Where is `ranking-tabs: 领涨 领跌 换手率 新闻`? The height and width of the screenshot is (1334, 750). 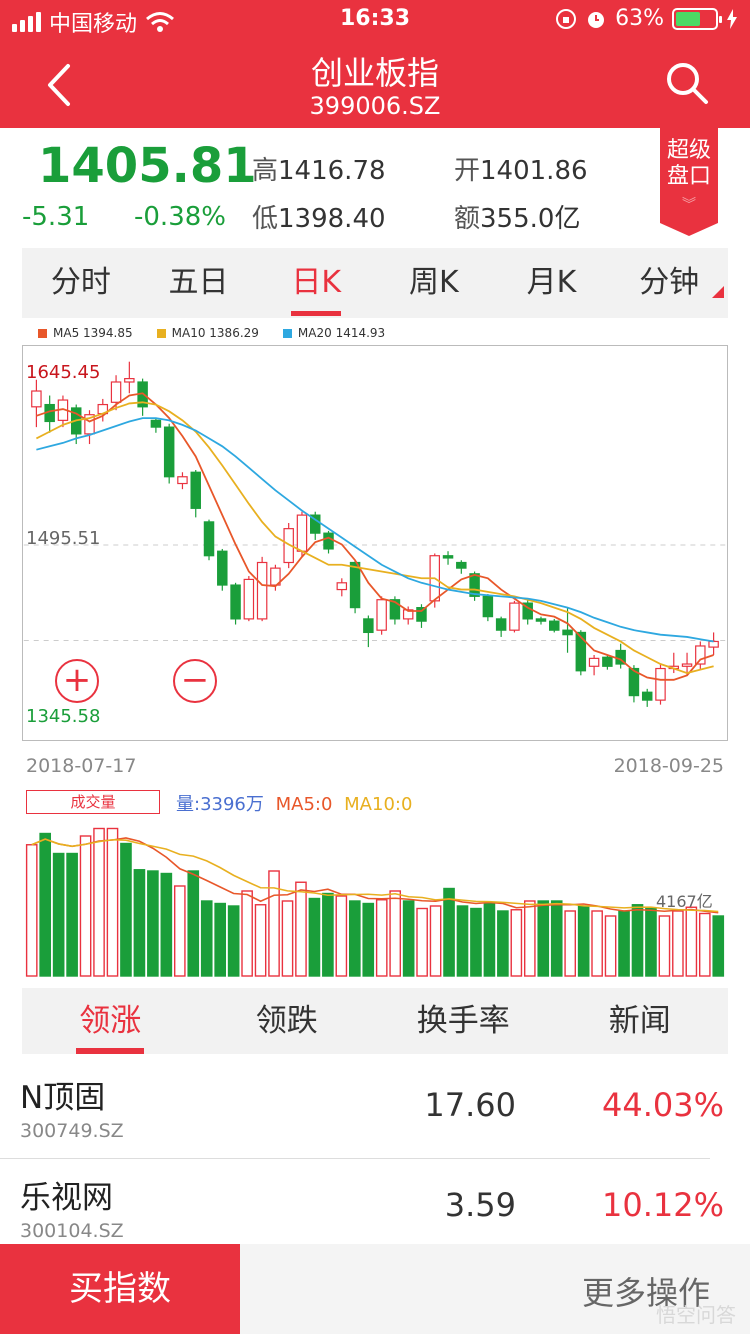 ranking-tabs: 领涨 领跌 换手率 新闻 is located at coordinates (375, 1021).